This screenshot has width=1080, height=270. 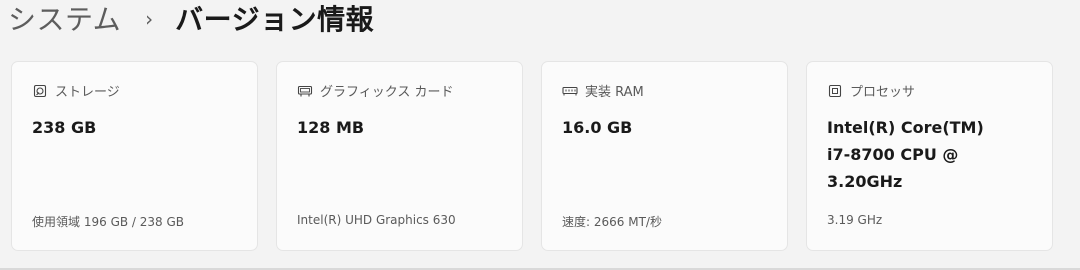 What do you see at coordinates (597, 127) in the screenshot?
I see `ram-value: 16.0 GB` at bounding box center [597, 127].